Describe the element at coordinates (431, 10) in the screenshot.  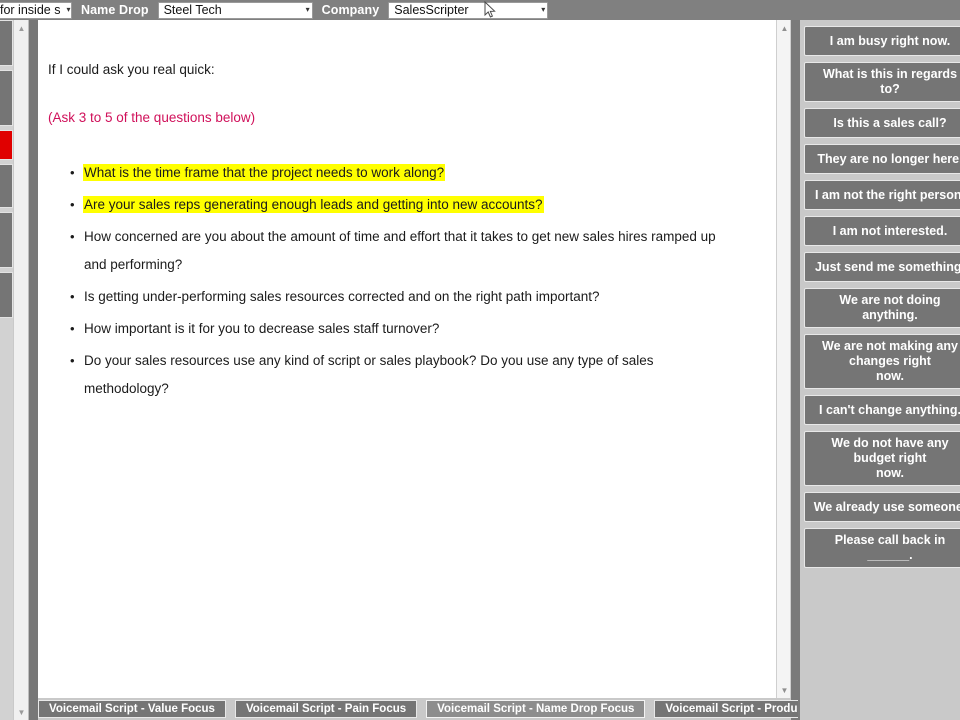
I see `company-select-value: SalesScripter` at that location.